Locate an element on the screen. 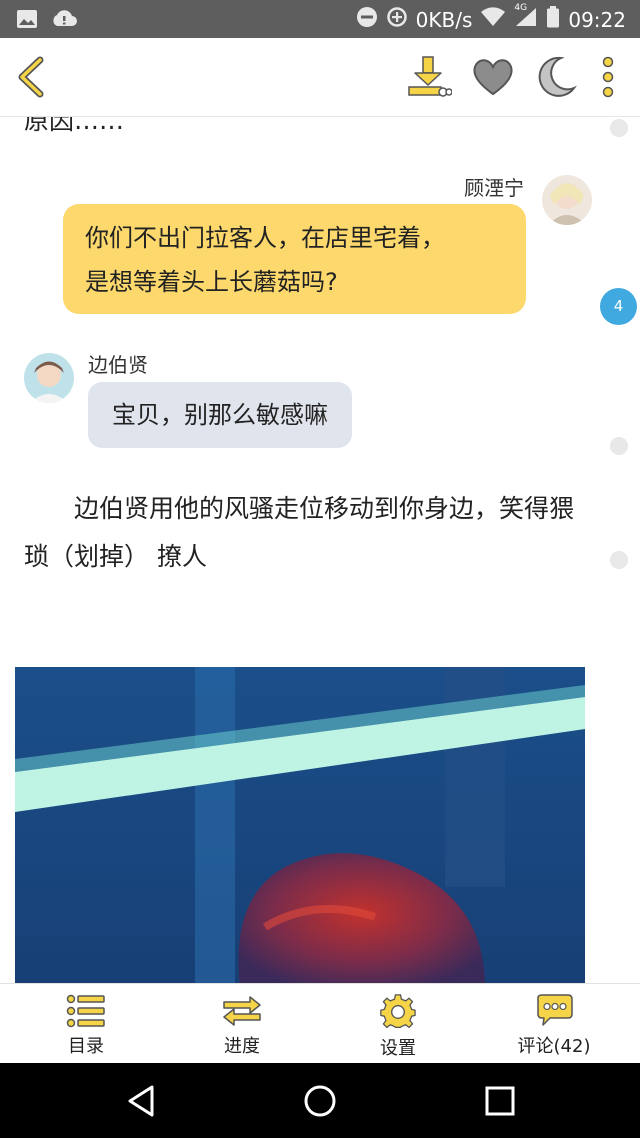  gear-icon is located at coordinates (398, 1011).